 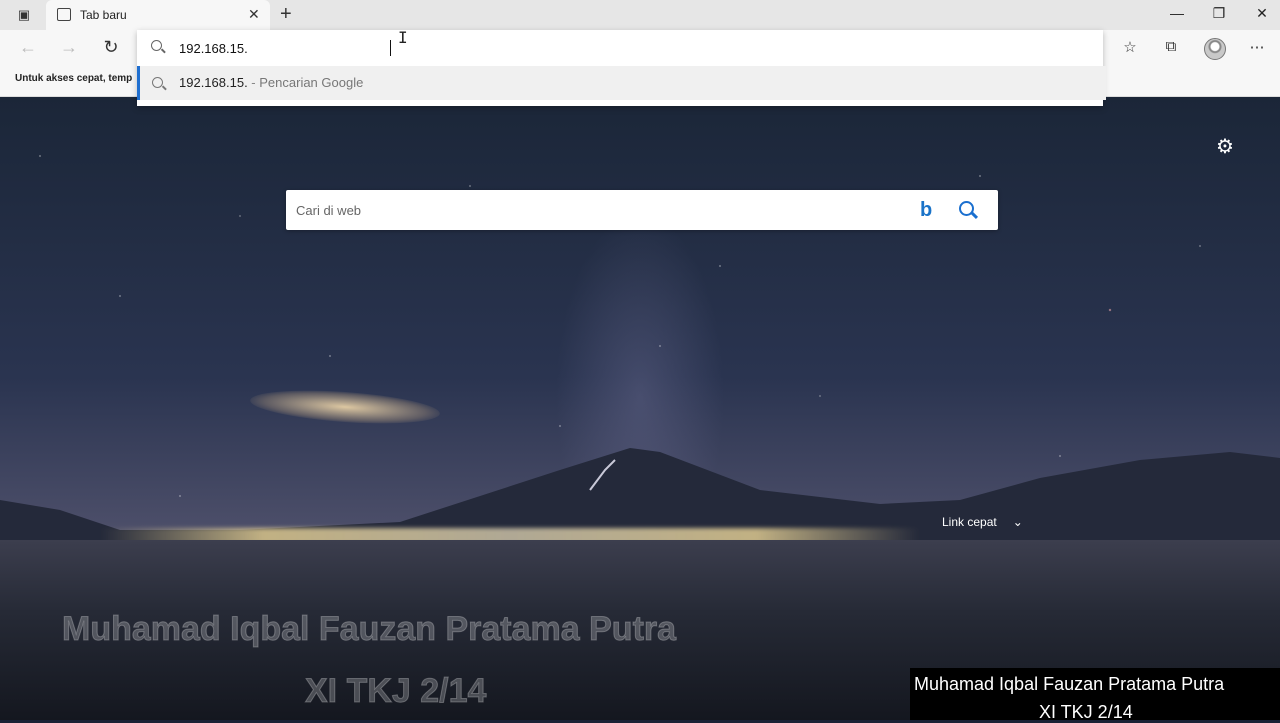 I want to click on suggestion-text: 192.168.15. - Pencarian Google, so click(x=271, y=82).